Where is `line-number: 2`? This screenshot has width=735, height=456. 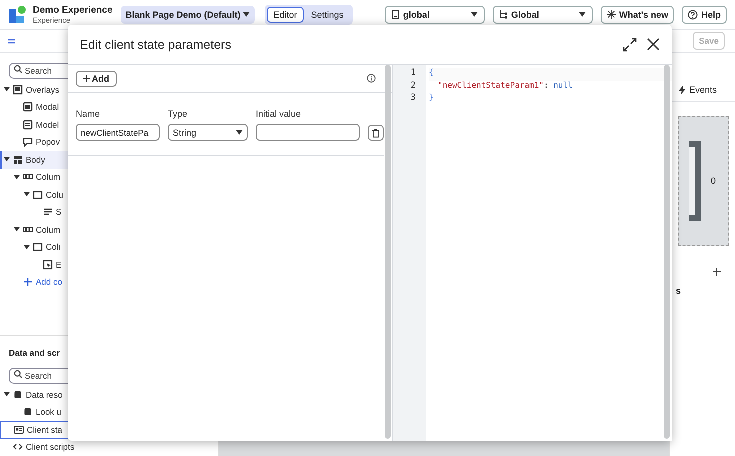 line-number: 2 is located at coordinates (413, 86).